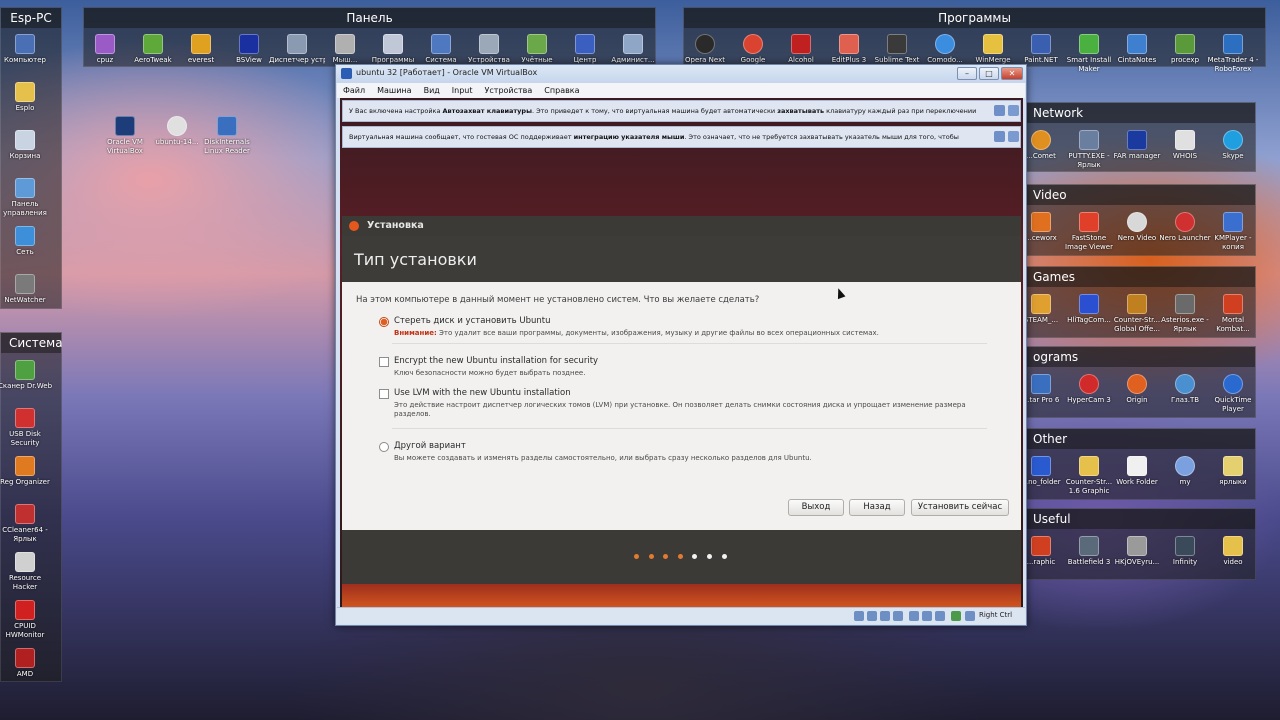 The height and width of the screenshot is (720, 1280). Describe the element at coordinates (1089, 304) in the screenshot. I see `hlitag-icon` at that location.